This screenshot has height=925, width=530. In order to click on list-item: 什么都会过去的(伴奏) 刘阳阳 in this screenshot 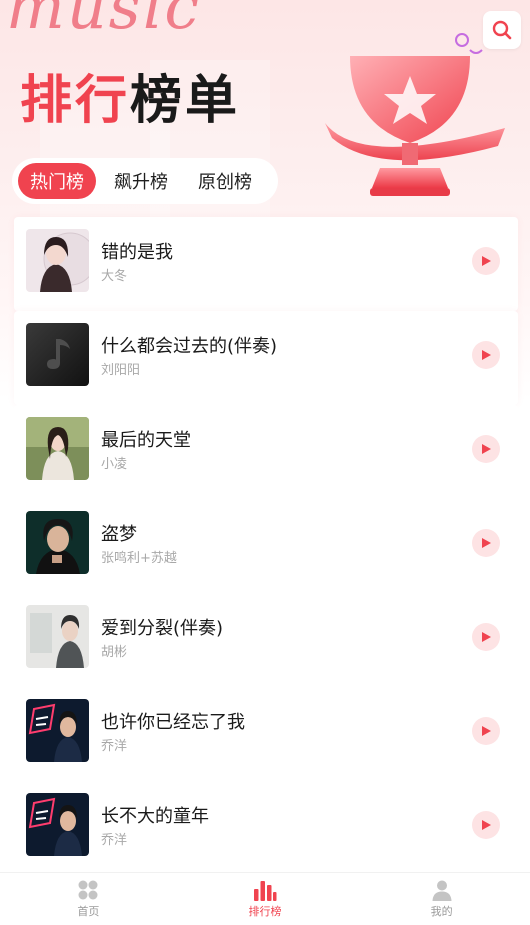, I will do `click(266, 358)`.